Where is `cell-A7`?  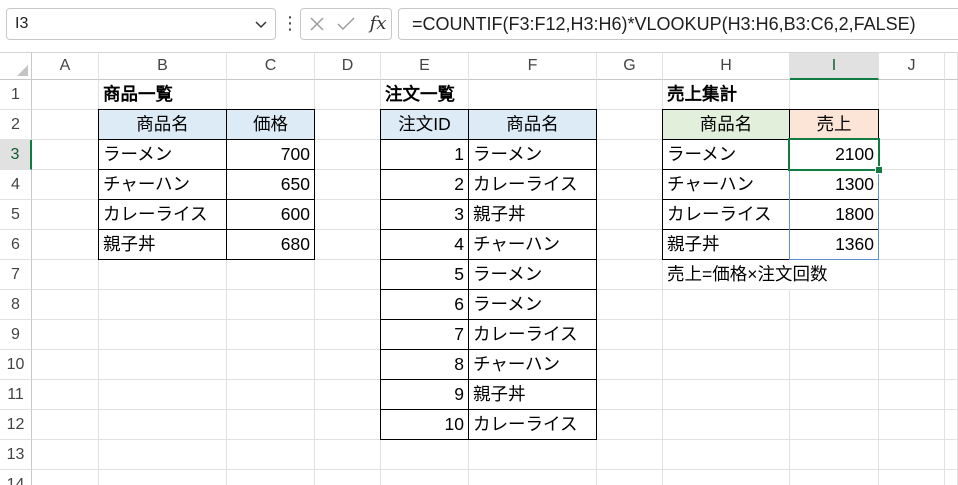
cell-A7 is located at coordinates (65, 275).